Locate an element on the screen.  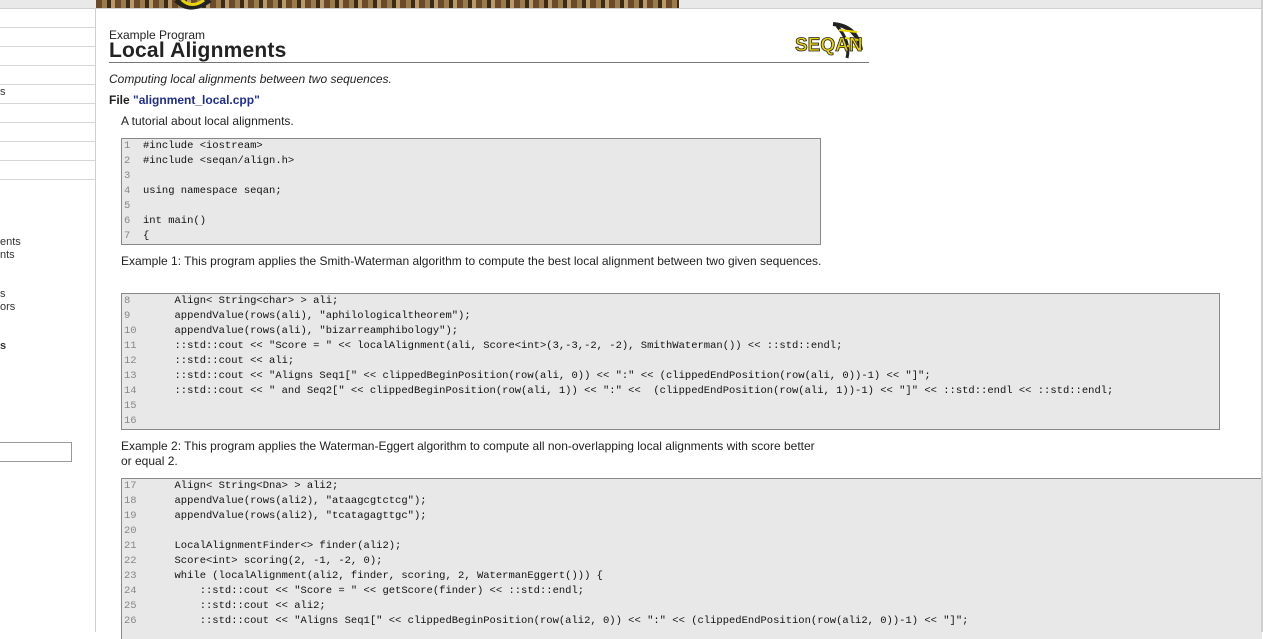
code-line: 8 Align< String<char> > ali; is located at coordinates (230, 301).